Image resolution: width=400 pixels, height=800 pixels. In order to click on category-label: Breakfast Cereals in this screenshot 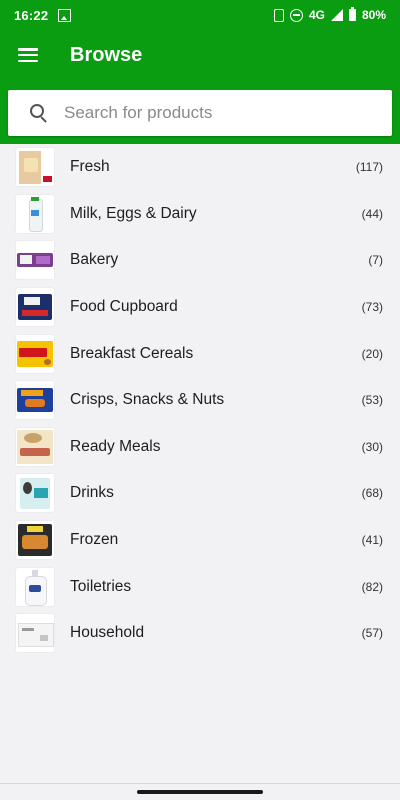, I will do `click(132, 353)`.